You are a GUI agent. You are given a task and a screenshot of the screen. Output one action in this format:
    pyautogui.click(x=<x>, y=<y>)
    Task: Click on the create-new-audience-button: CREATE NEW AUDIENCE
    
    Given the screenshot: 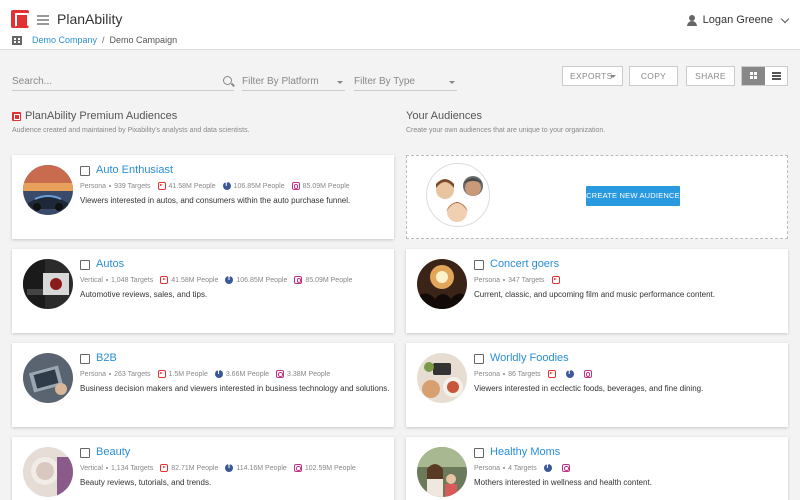 What is the action you would take?
    pyautogui.click(x=633, y=196)
    